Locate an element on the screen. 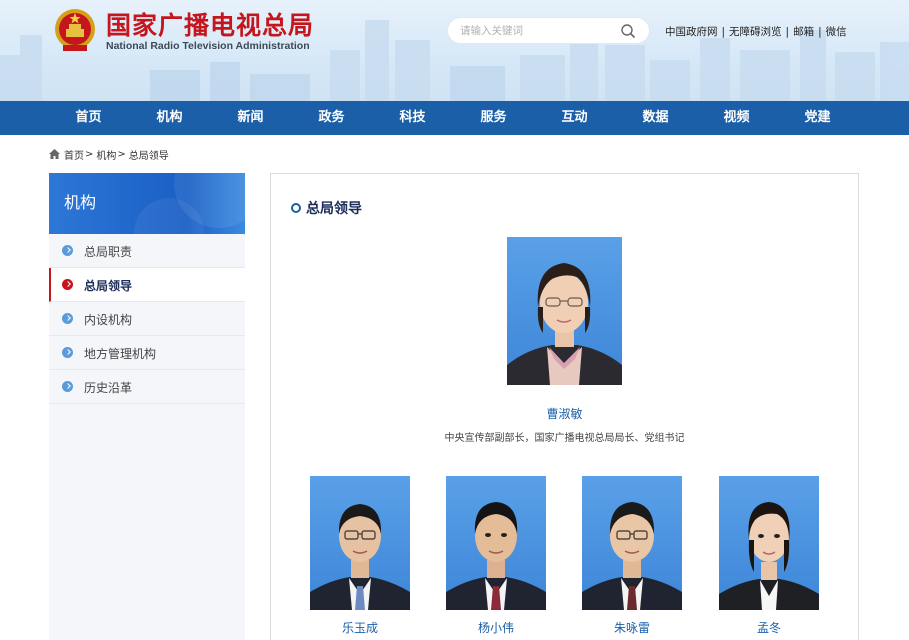  breadcrumb-current: 总局领导 is located at coordinates (148, 156).